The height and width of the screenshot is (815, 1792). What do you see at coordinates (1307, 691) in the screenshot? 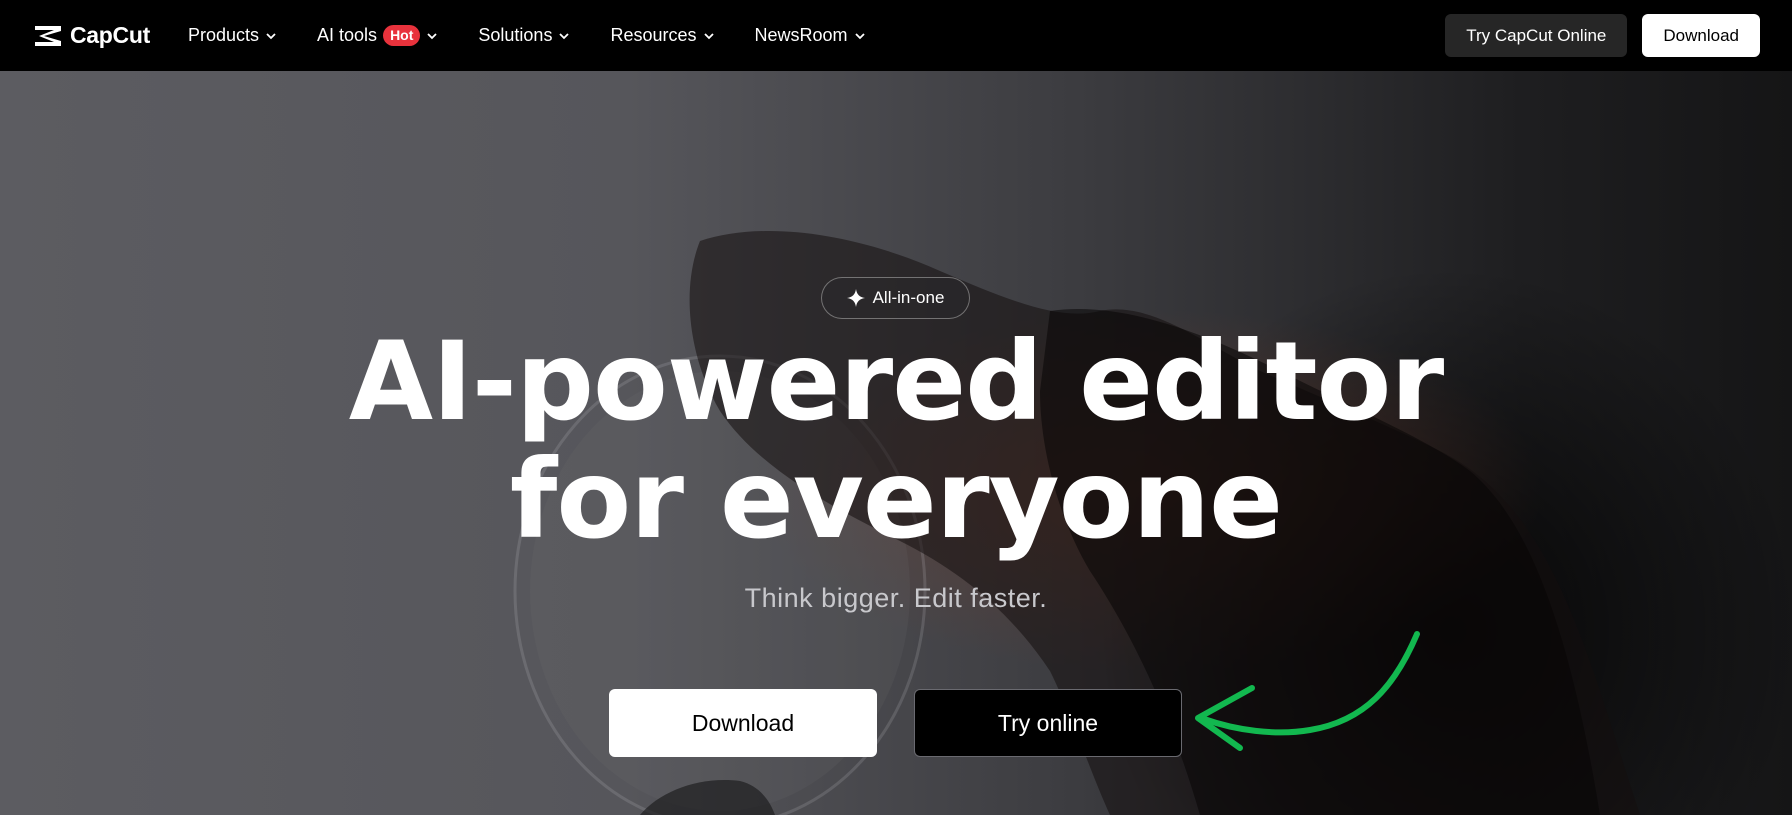
I see `curved-arrow-icon` at bounding box center [1307, 691].